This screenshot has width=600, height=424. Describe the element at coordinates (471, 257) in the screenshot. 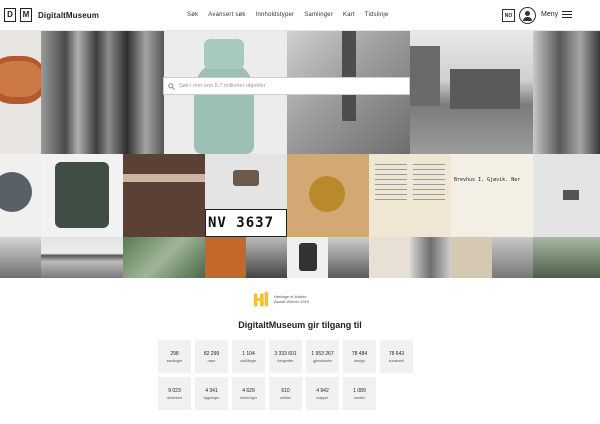

I see `mosaic-image-paper` at that location.